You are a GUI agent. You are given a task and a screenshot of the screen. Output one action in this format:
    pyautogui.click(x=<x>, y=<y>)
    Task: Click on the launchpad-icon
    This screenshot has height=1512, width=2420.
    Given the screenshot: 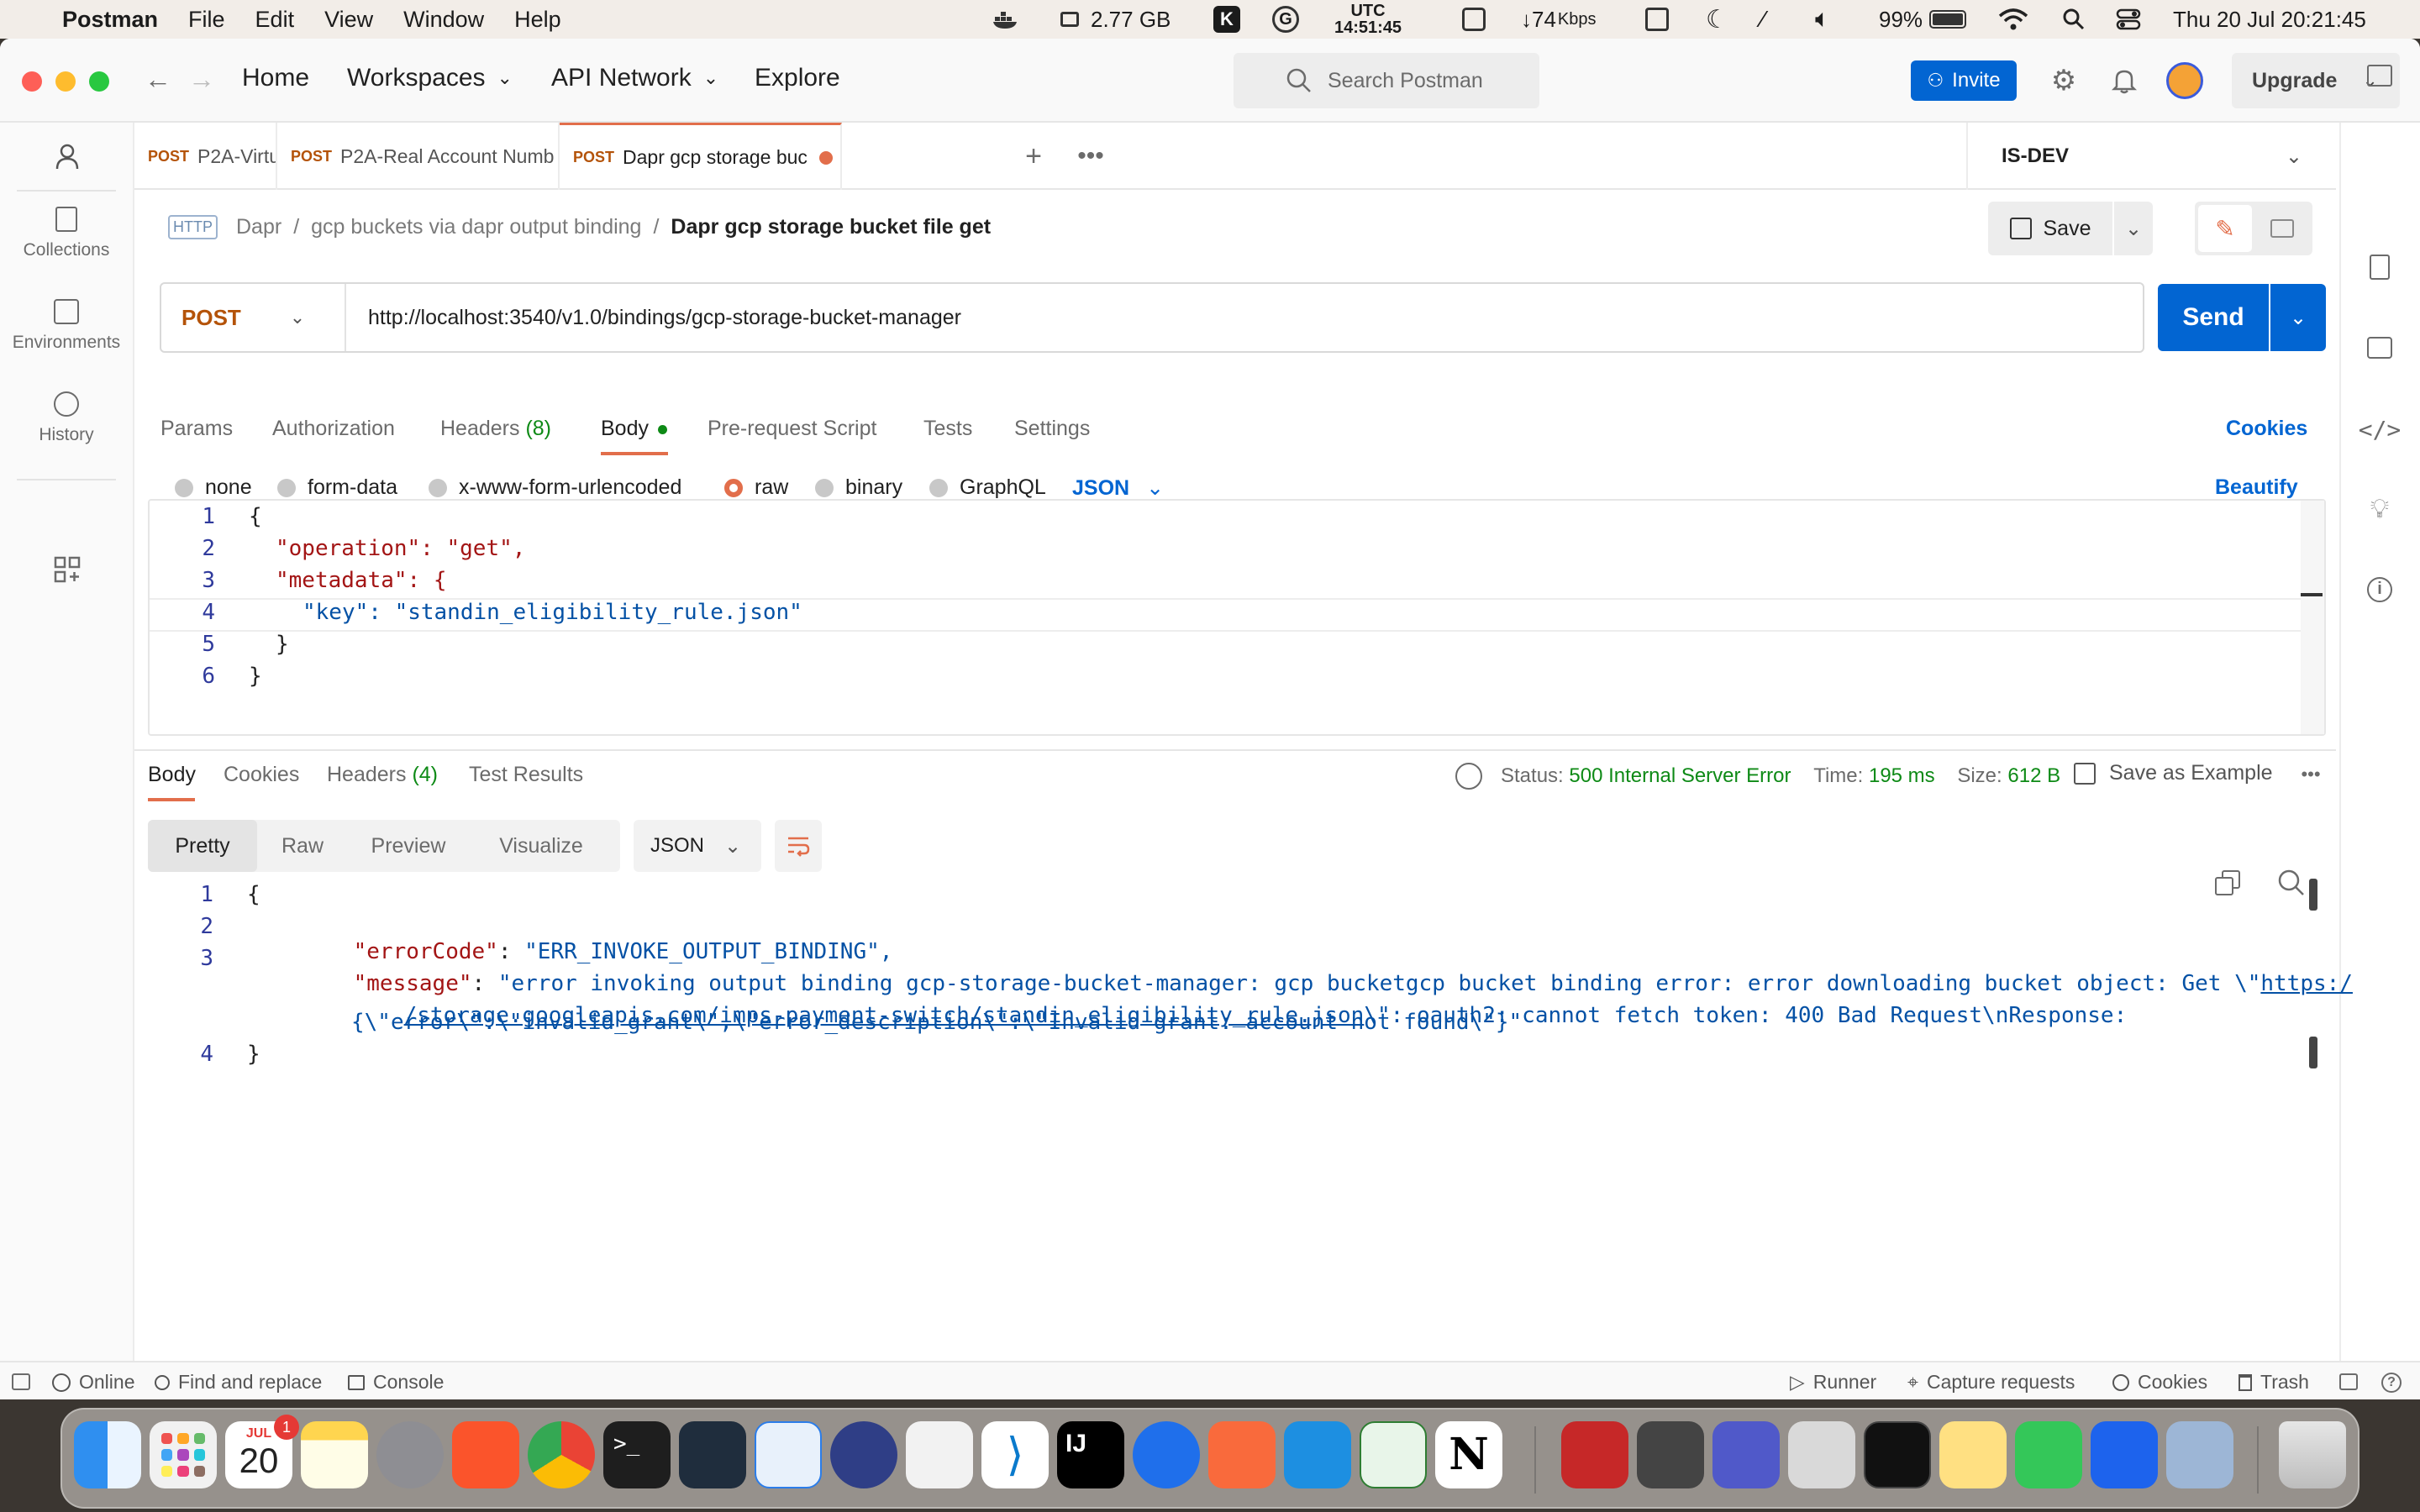 What is the action you would take?
    pyautogui.click(x=183, y=1454)
    